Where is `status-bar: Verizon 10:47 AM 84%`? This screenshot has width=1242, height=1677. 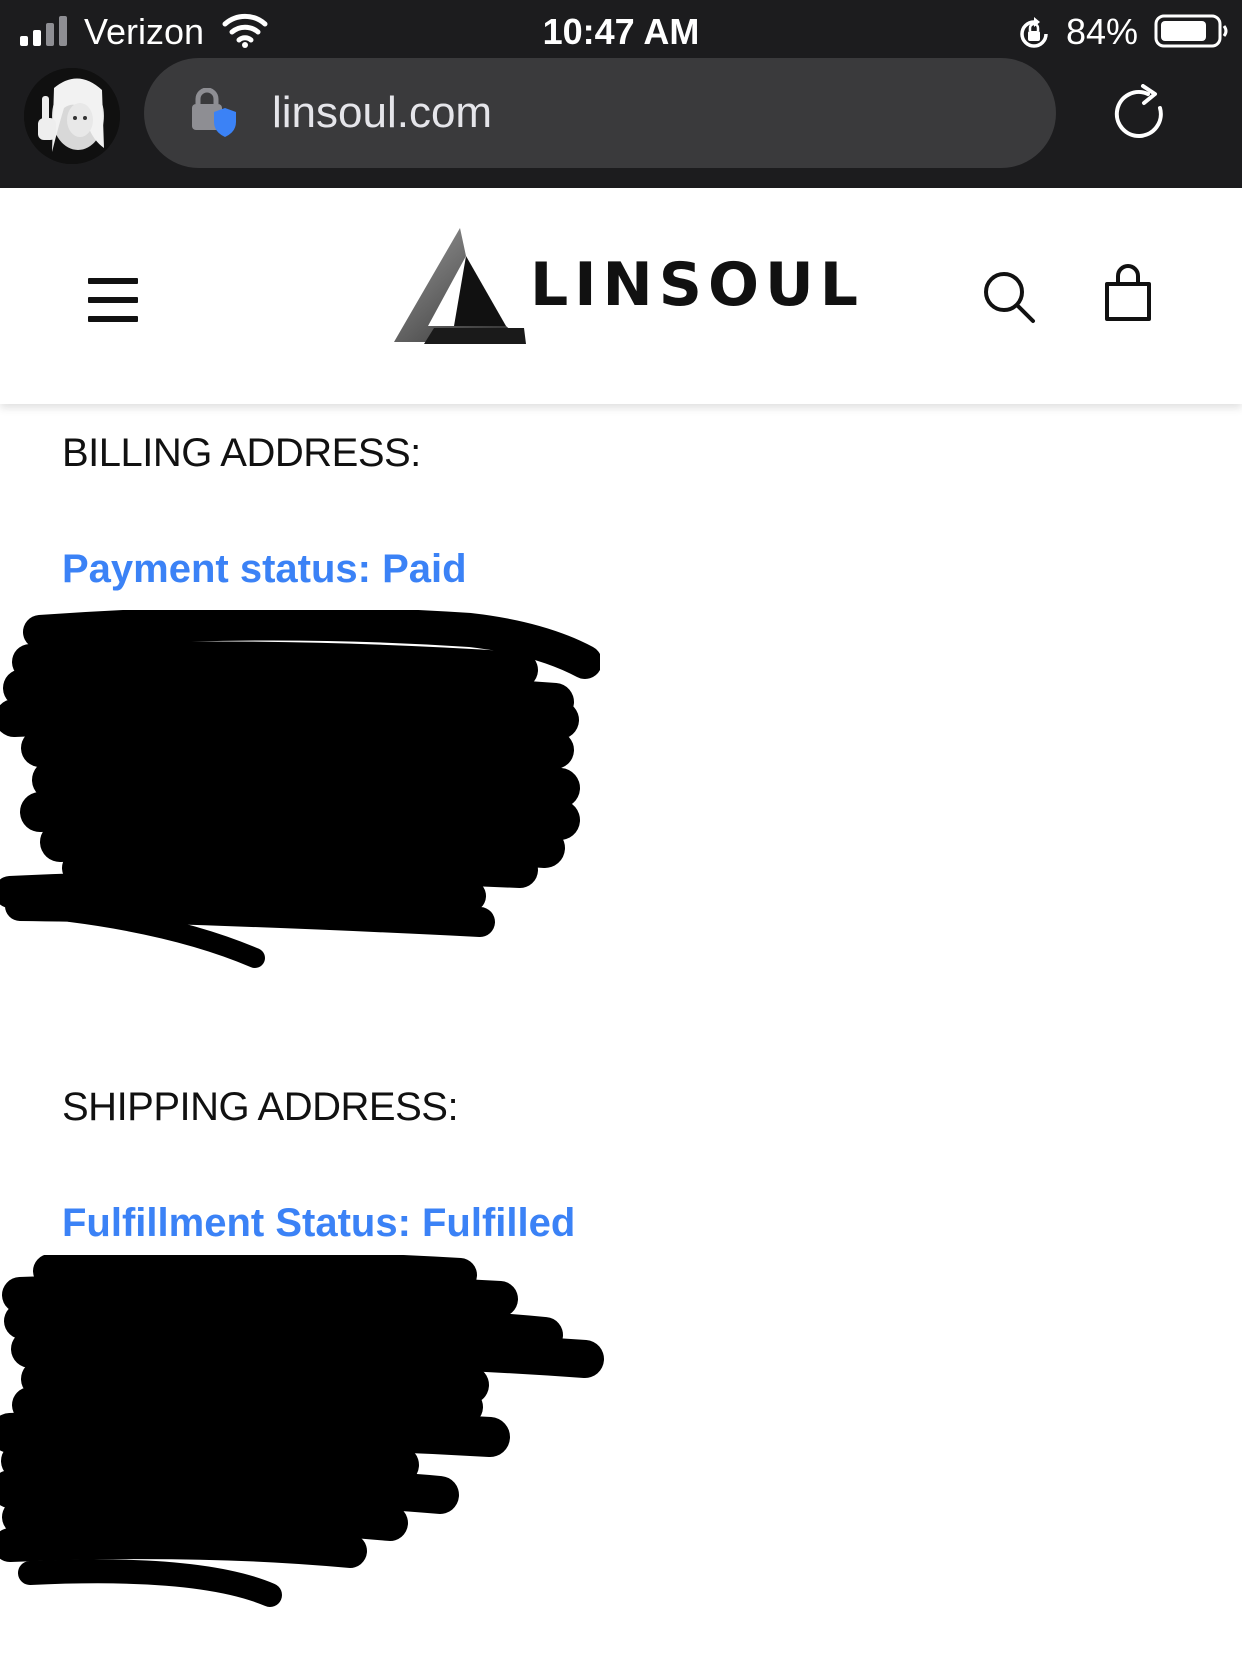
status-bar: Verizon 10:47 AM 84% is located at coordinates (621, 31).